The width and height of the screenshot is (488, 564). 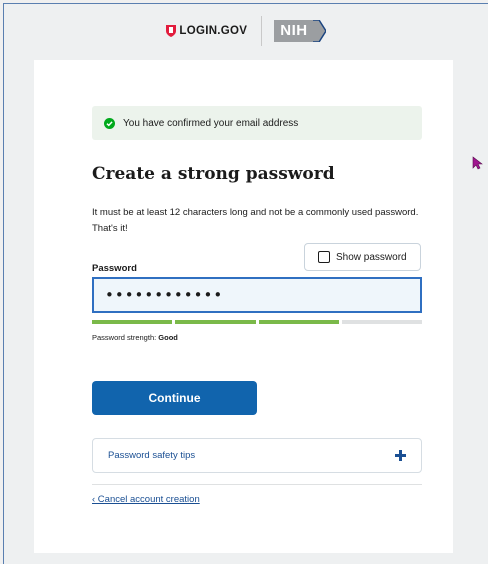 I want to click on site-header: LOGIN.GOV NIH, so click(x=246, y=31).